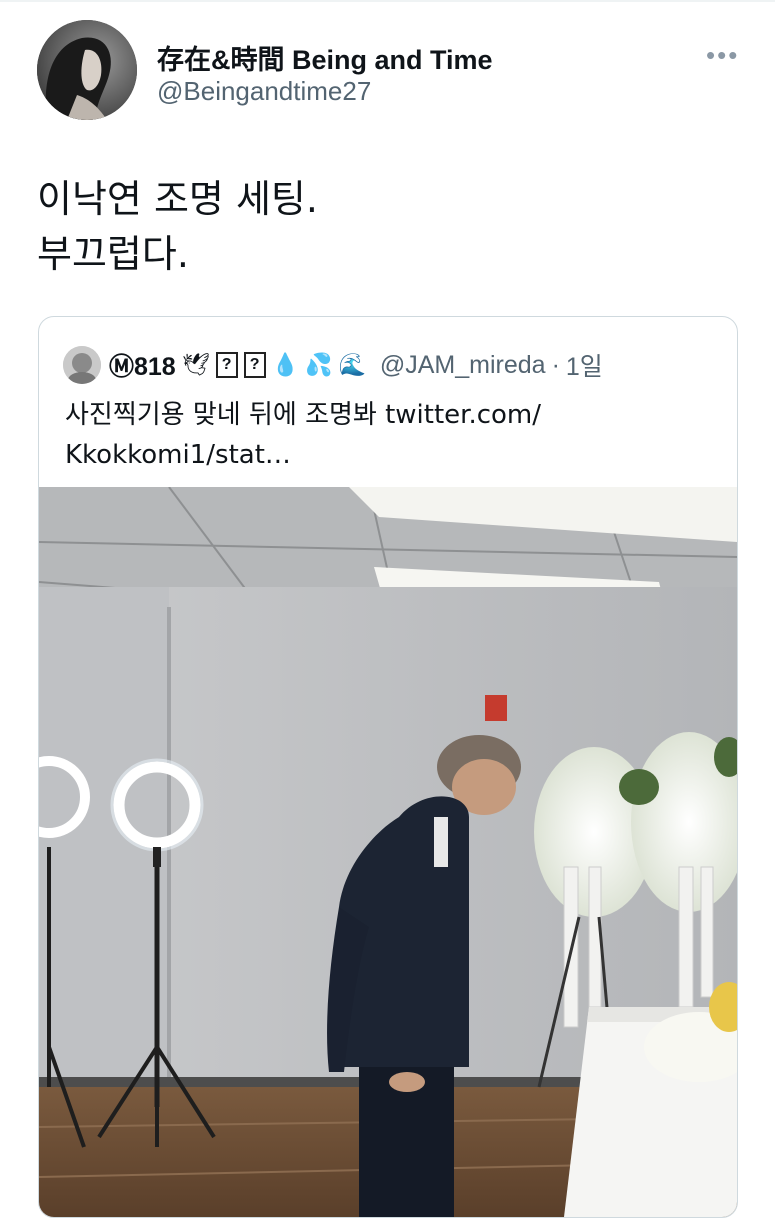 The height and width of the screenshot is (1218, 775). I want to click on quoted-tweet-header: Ⓜ818 🕊 ? ? 💧 💦 🌊 @JAM_mireda · 1일, so click(356, 365).